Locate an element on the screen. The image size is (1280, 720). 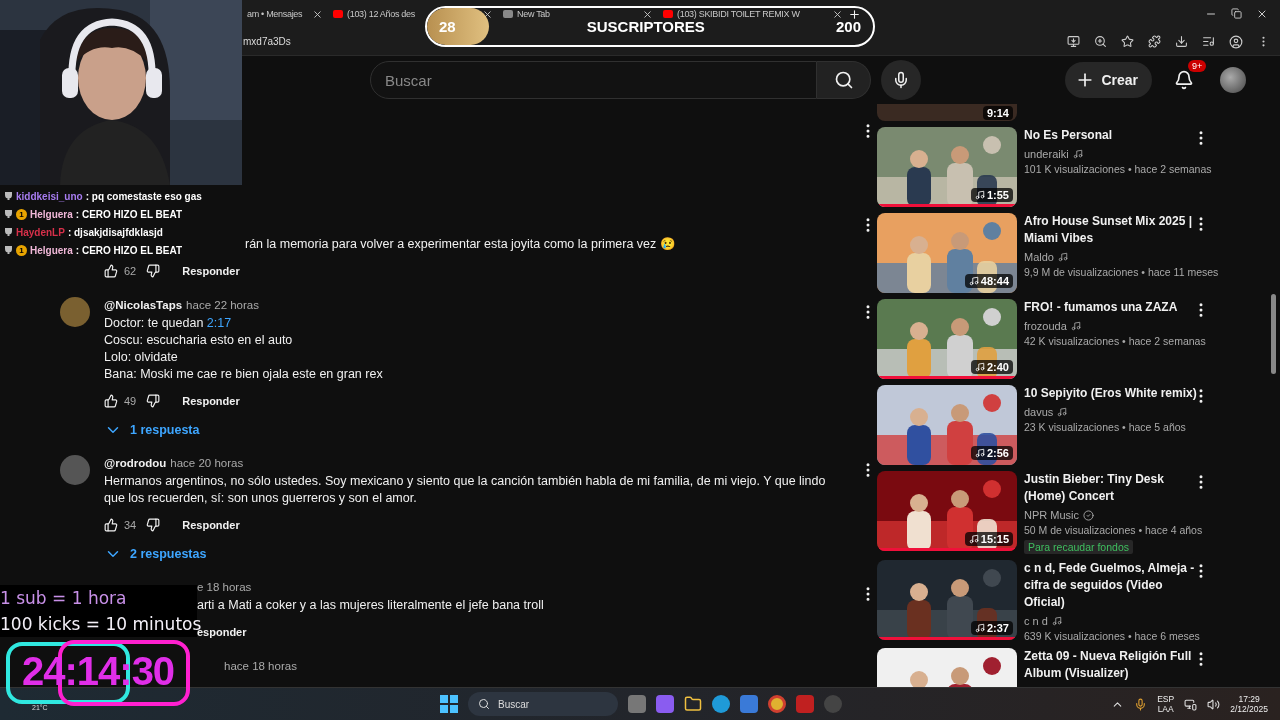
browser-tab: am • Mensajes is located at coordinates (275, 14).